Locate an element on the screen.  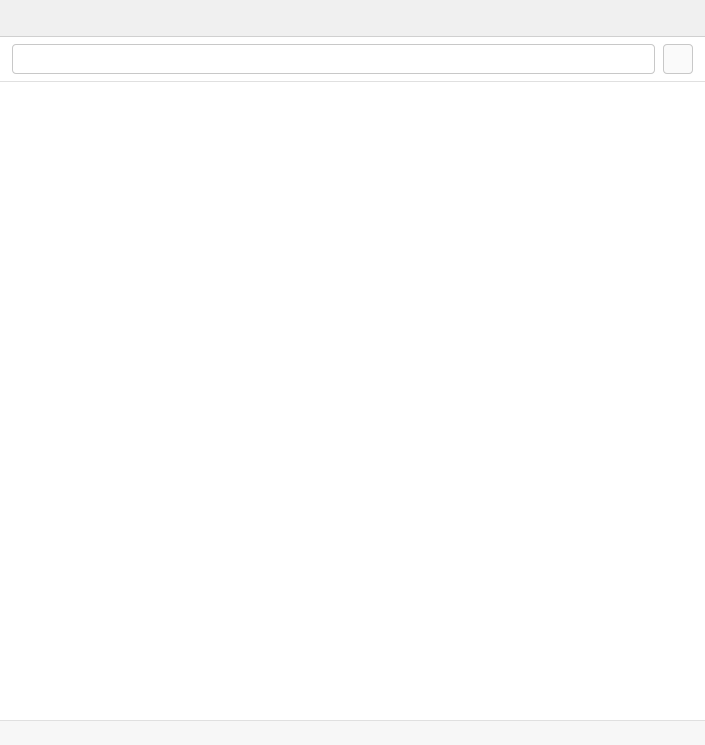
search-input is located at coordinates (333, 59).